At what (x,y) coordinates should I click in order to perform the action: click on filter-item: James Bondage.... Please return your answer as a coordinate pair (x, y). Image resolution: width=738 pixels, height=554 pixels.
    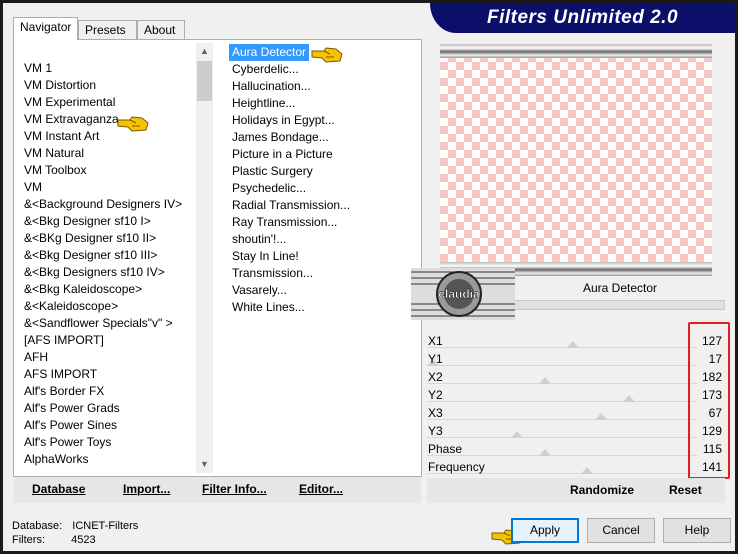
    Looking at the image, I should click on (280, 137).